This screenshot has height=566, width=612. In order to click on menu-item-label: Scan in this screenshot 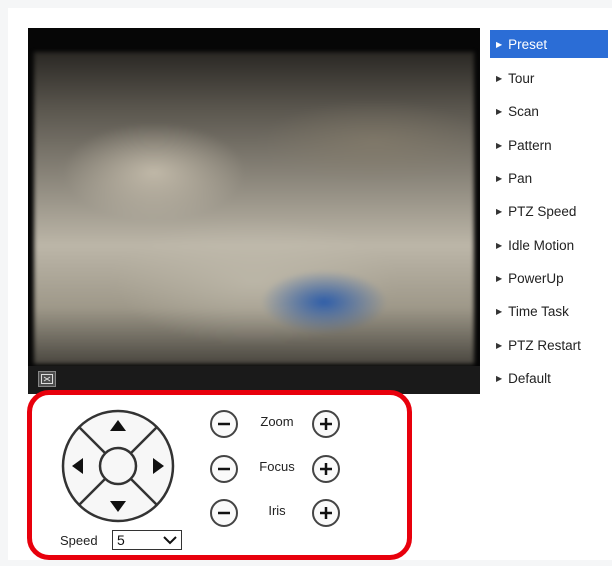, I will do `click(523, 112)`.